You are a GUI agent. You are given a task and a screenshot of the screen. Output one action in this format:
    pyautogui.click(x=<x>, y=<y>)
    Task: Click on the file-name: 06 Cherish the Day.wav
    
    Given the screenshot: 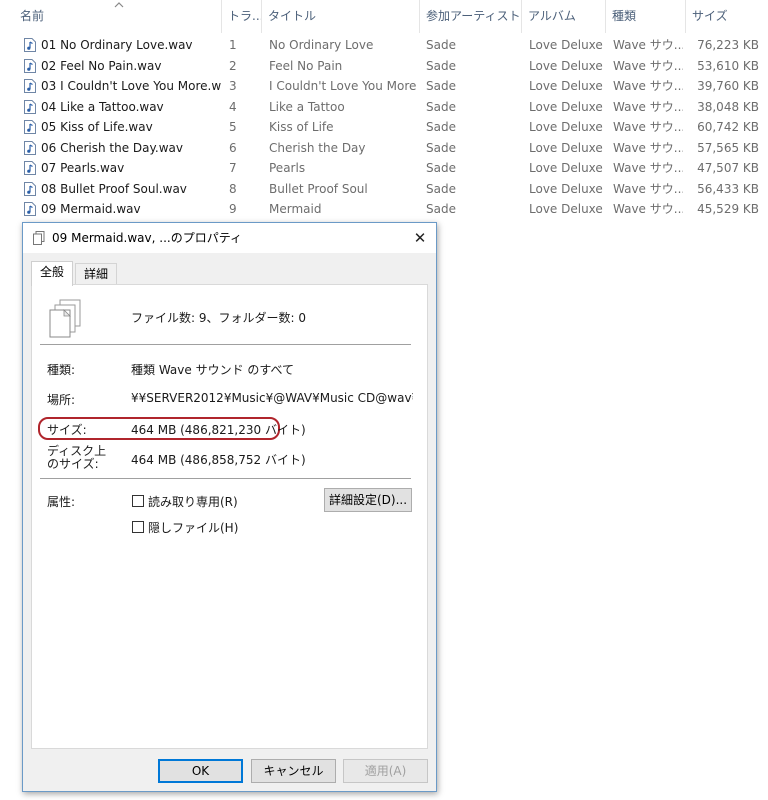 What is the action you would take?
    pyautogui.click(x=131, y=148)
    